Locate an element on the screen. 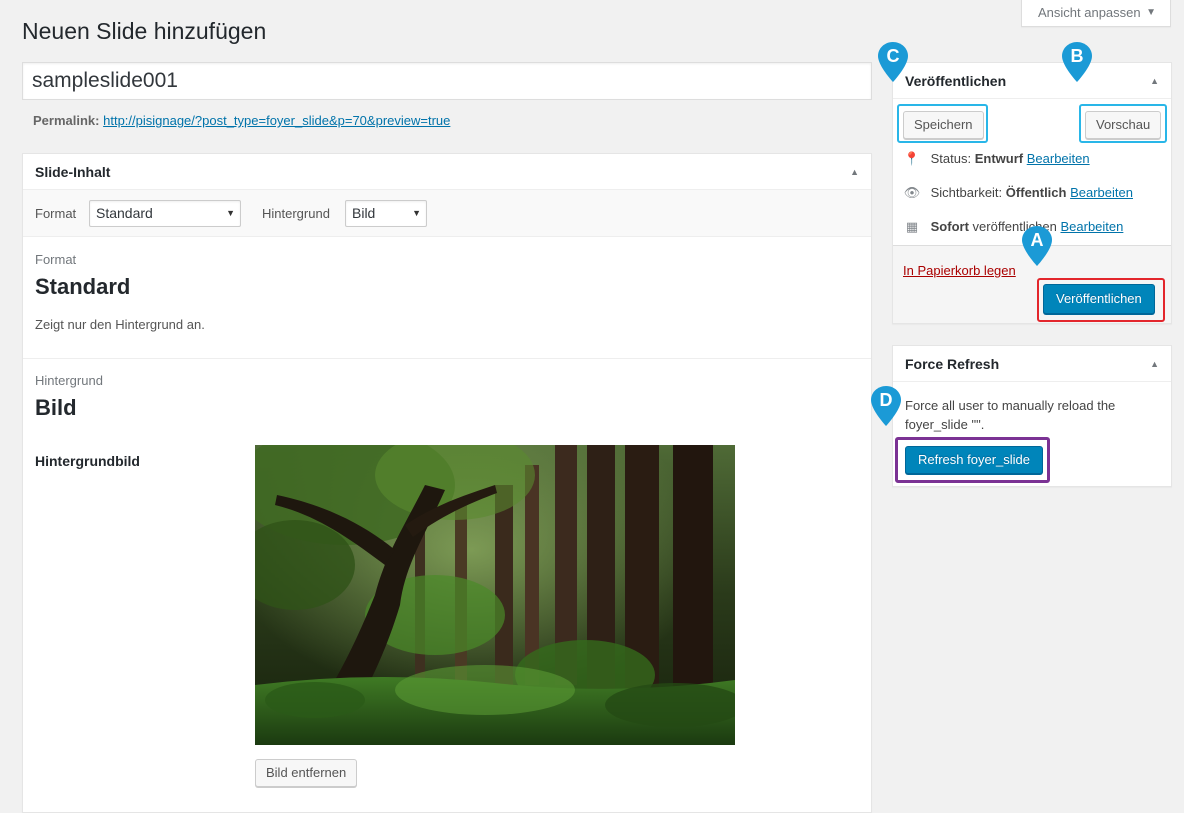 This screenshot has width=1184, height=813. highlight-publish is located at coordinates (1101, 300).